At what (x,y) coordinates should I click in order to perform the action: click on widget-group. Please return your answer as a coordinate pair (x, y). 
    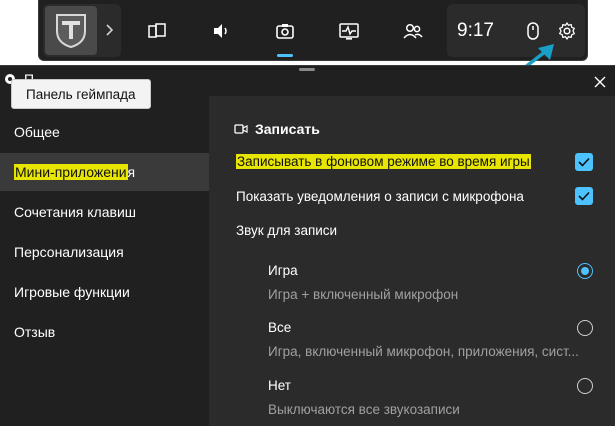
    Looking at the image, I should click on (82, 30).